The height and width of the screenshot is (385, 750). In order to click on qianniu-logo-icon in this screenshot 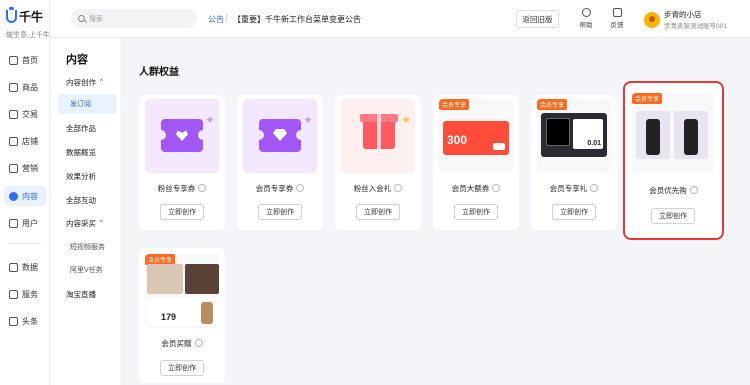, I will do `click(11, 15)`.